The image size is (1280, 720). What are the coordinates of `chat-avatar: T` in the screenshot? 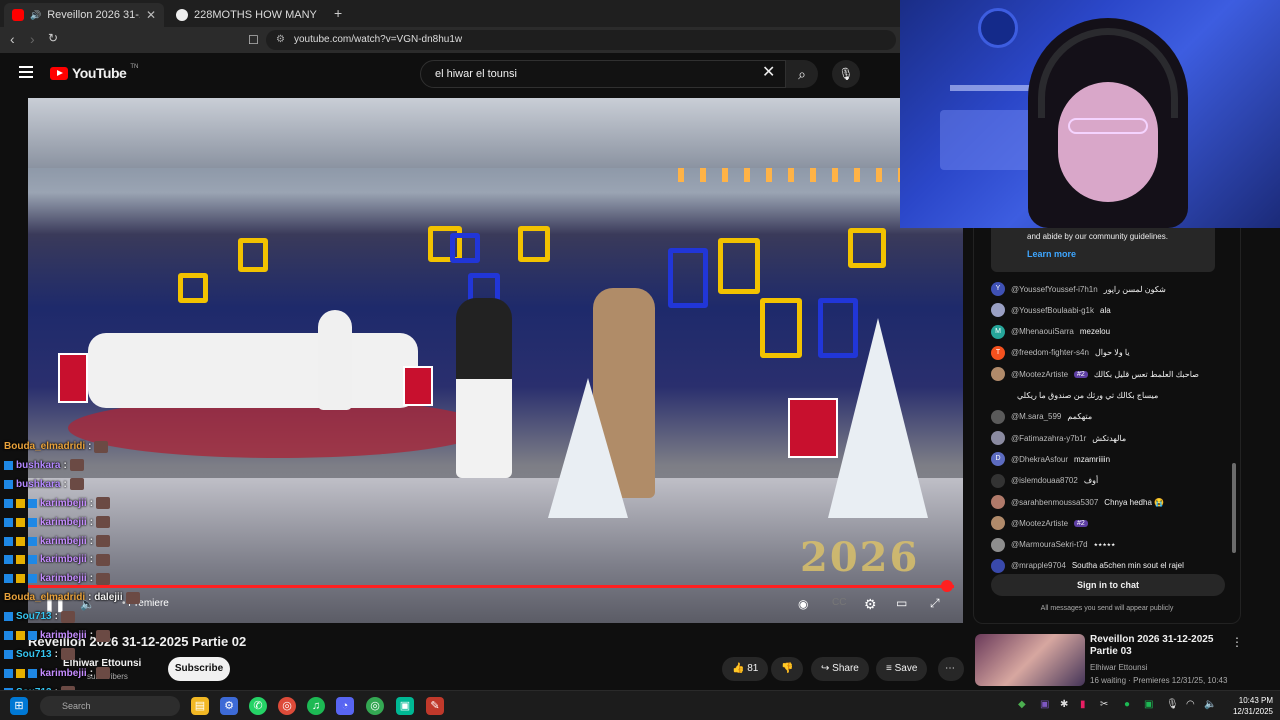 It's located at (998, 352).